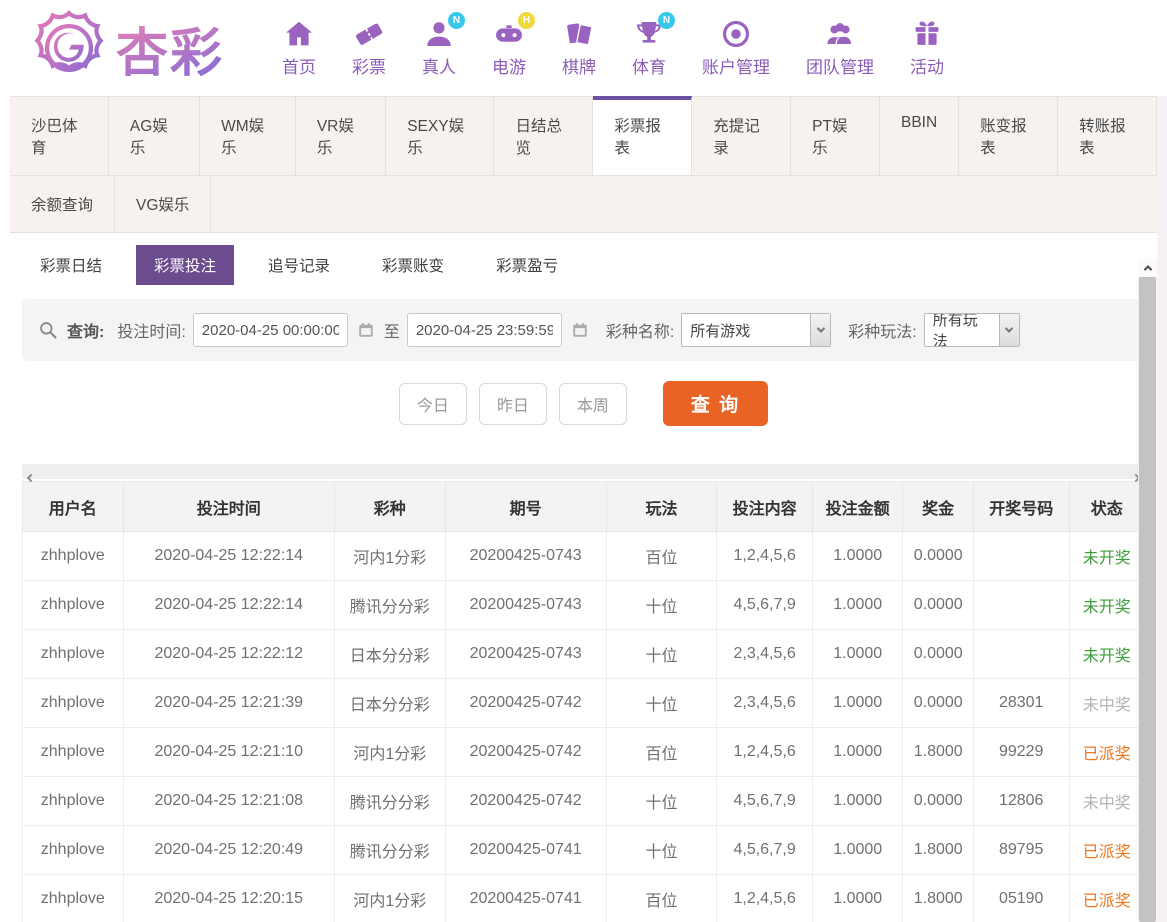  I want to click on main-tab-账变报表: 账变报表, so click(1009, 136).